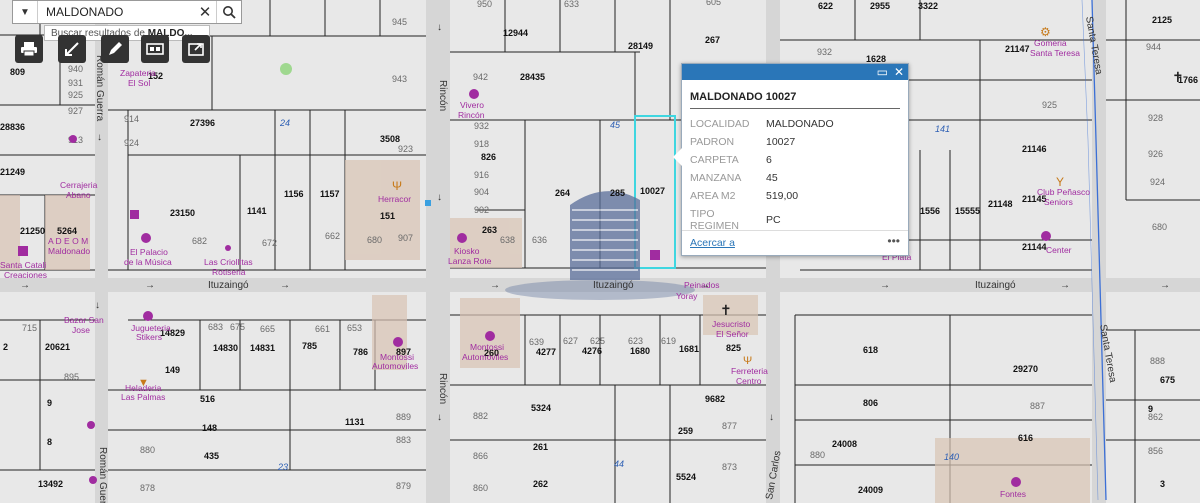  I want to click on svg-text: 927, so click(75, 111).